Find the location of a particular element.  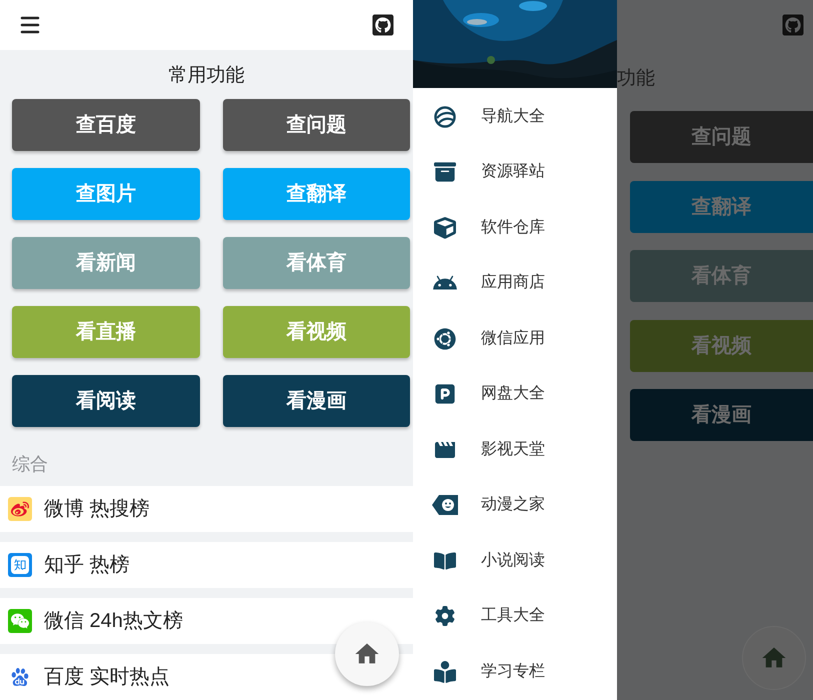

drawer-item-label: 微信应用 is located at coordinates (513, 338).